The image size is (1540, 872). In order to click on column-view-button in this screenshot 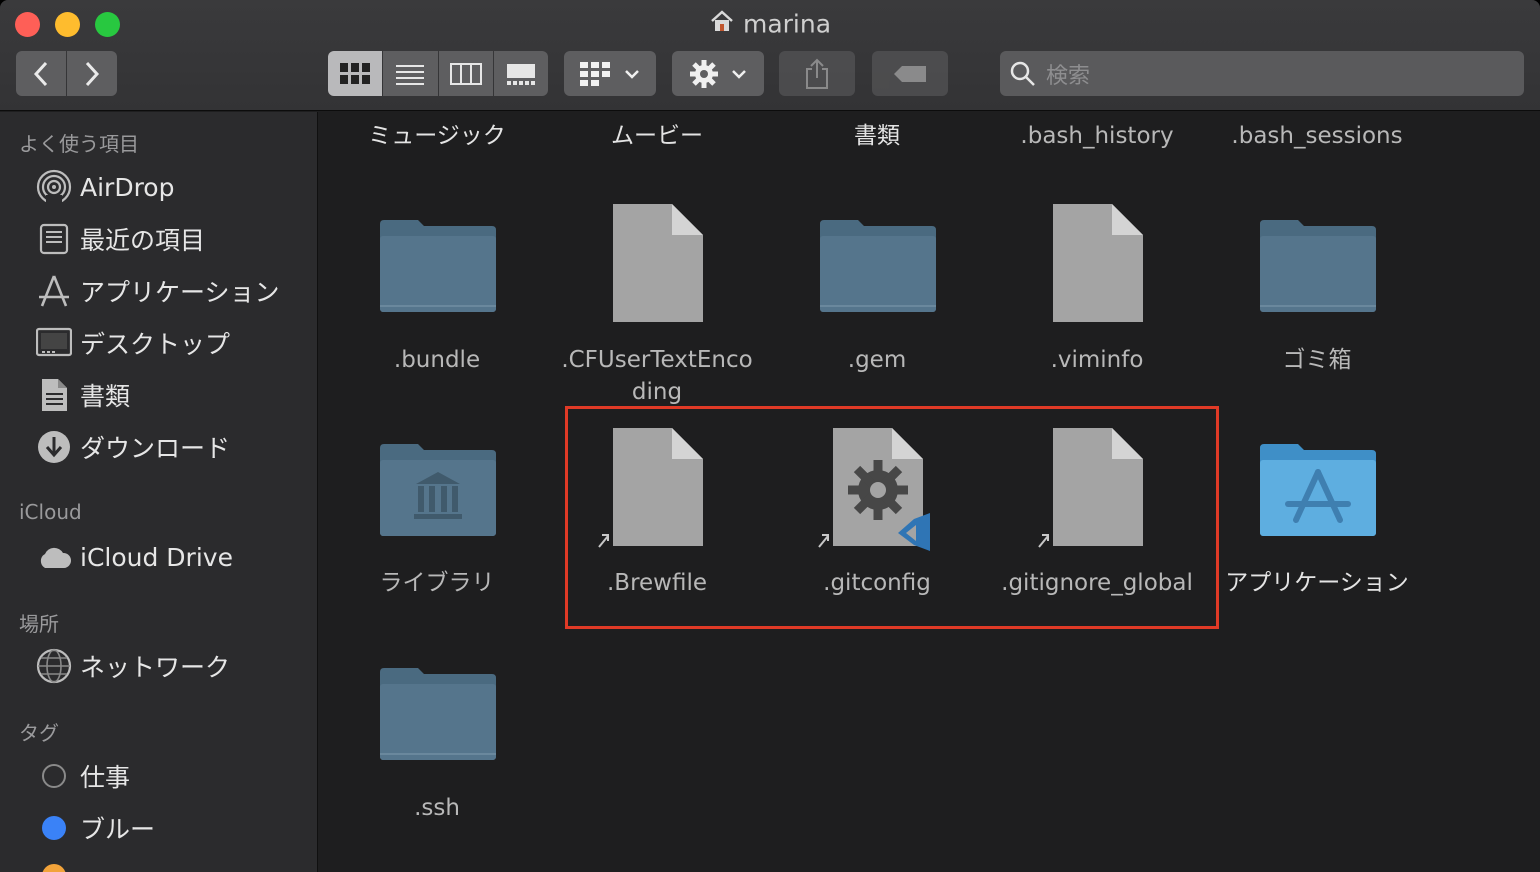, I will do `click(465, 73)`.